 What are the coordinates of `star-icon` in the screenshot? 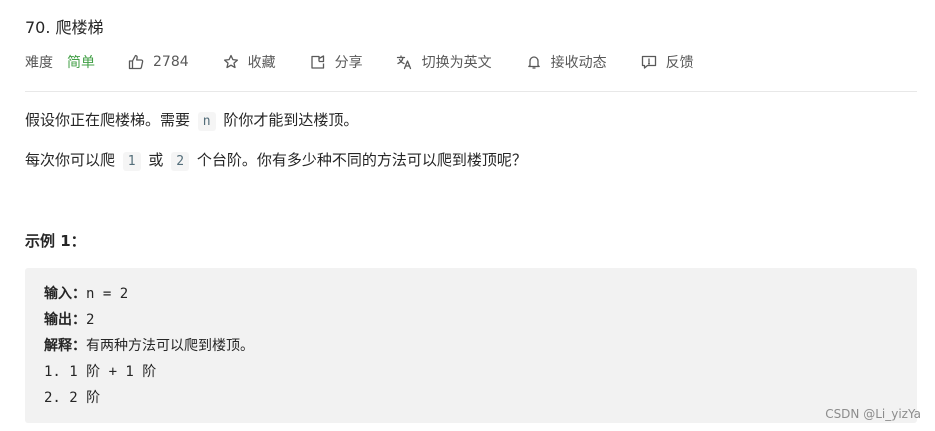 It's located at (231, 62).